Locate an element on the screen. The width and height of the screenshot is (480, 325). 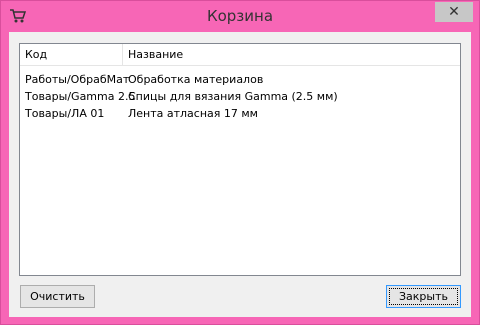
column-header-name: Название is located at coordinates (291, 54).